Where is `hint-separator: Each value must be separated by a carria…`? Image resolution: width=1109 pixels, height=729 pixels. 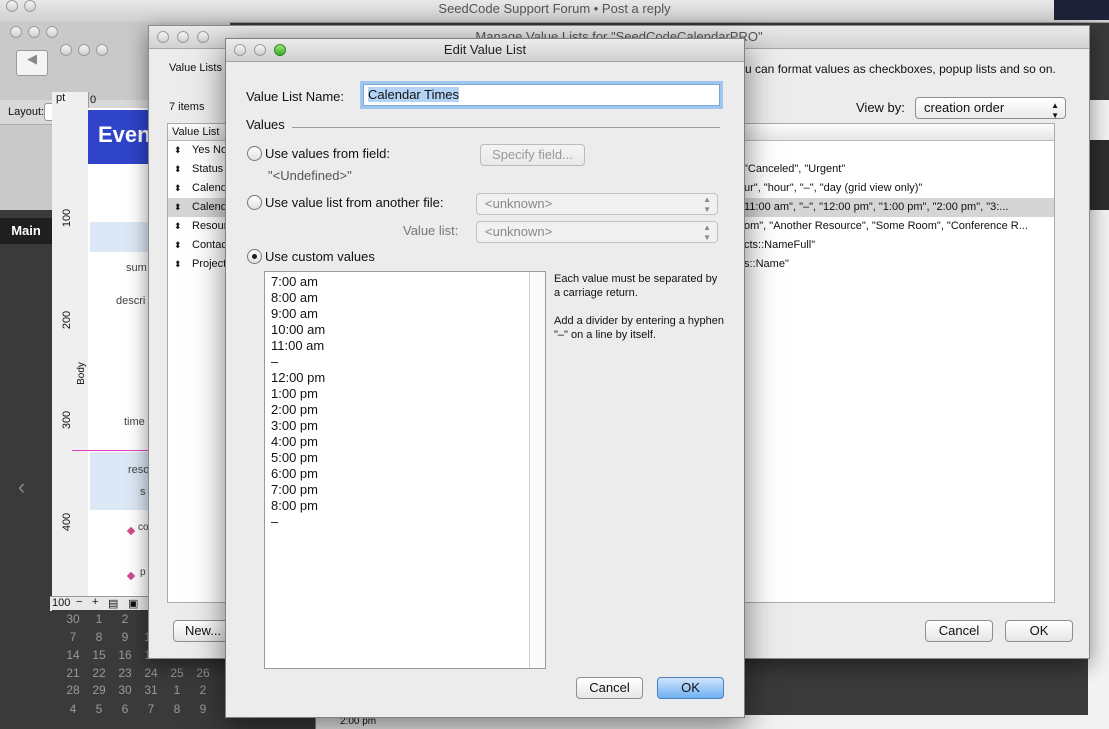
hint-separator: Each value must be separated by a carria… is located at coordinates (636, 286).